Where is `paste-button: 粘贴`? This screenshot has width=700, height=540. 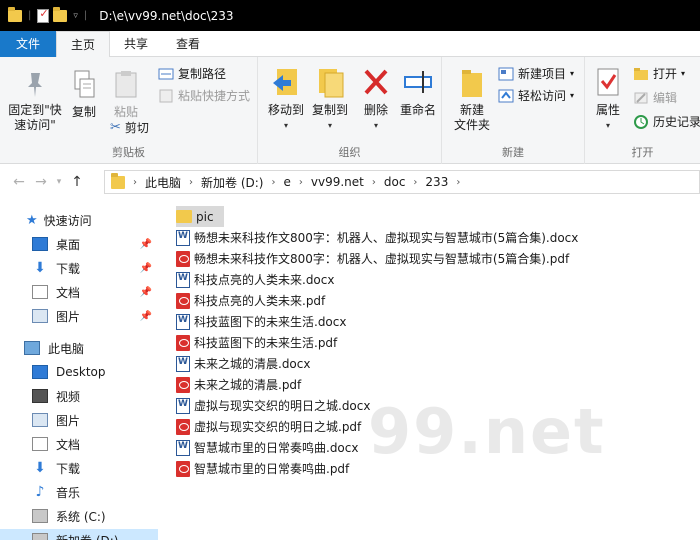
paste-button: 粘贴 is located at coordinates (126, 94).